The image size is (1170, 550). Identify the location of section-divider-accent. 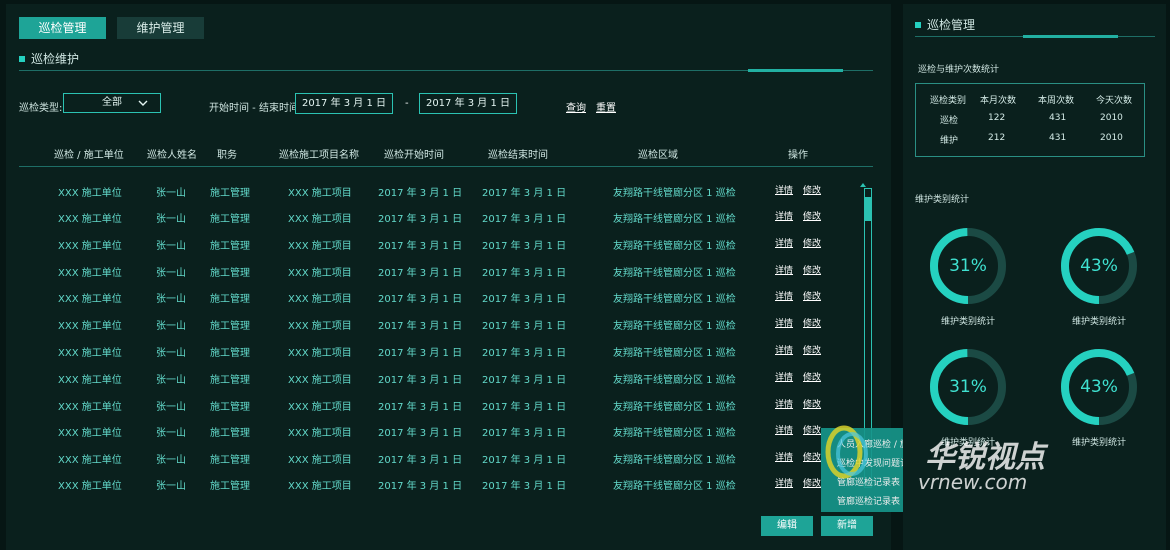
(795, 70).